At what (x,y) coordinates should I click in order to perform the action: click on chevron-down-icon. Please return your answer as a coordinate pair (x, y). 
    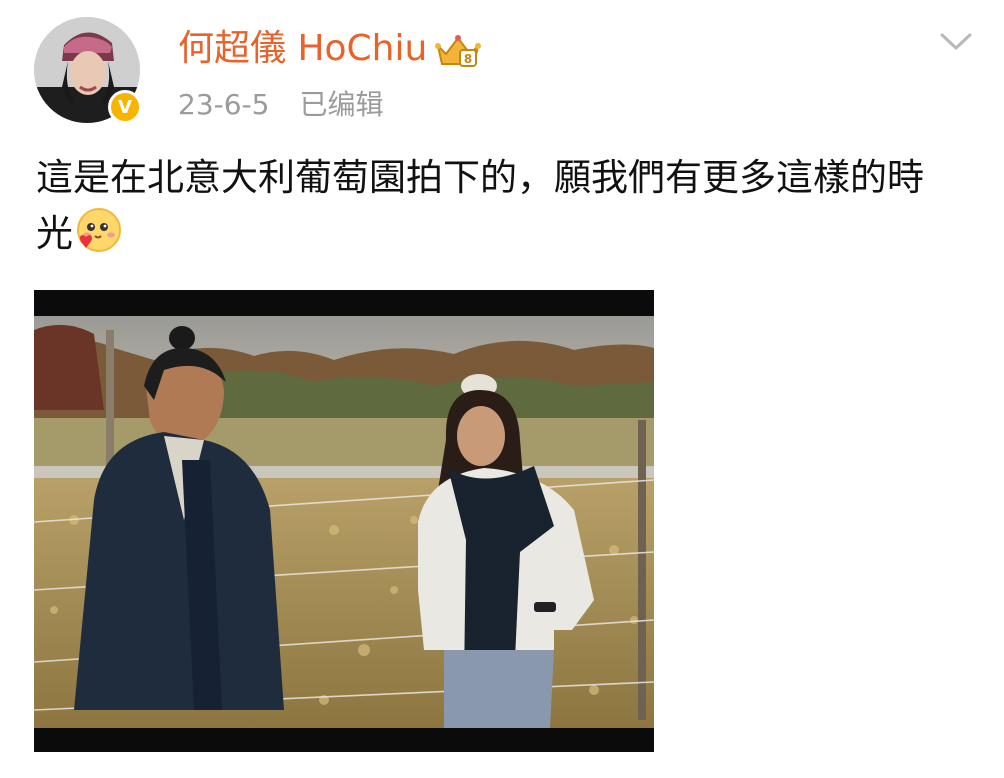
    Looking at the image, I should click on (956, 41).